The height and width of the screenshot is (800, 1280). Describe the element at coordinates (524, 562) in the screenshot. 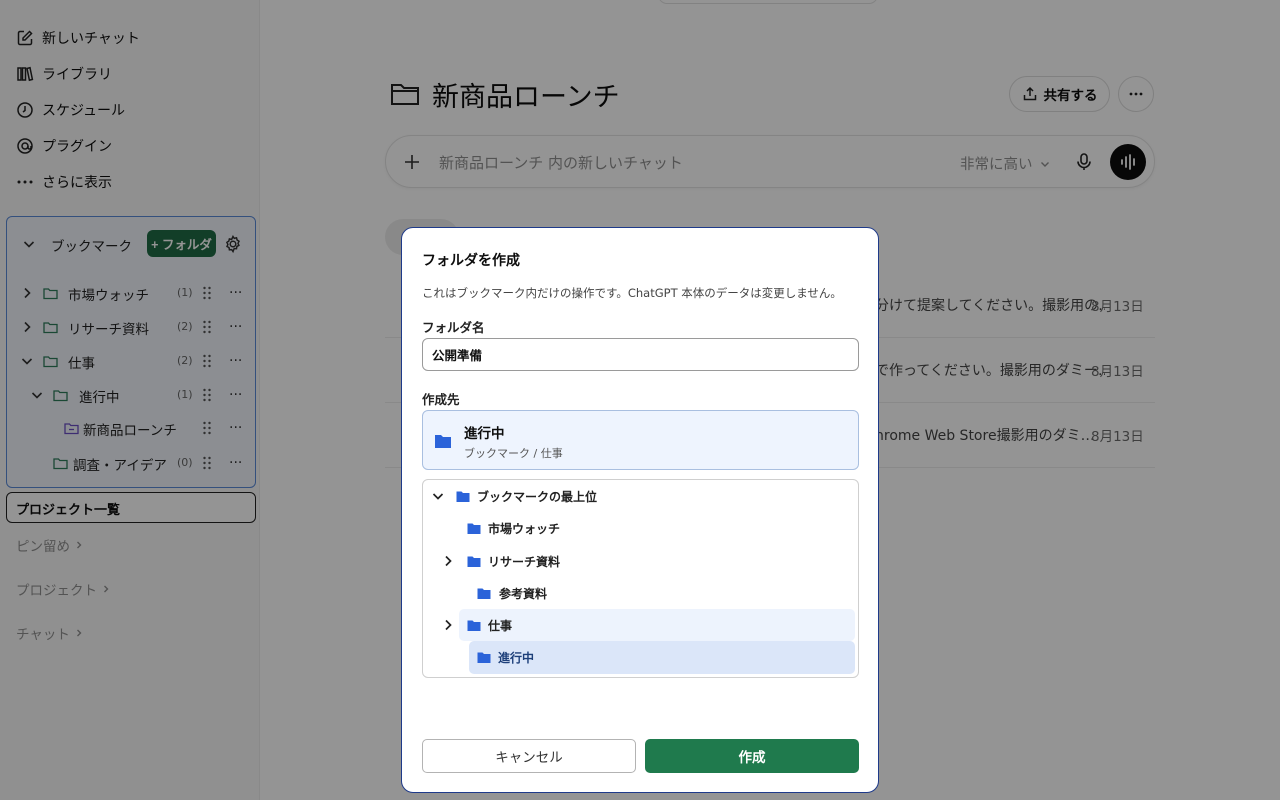

I see `tree-label: リサーチ資料` at that location.